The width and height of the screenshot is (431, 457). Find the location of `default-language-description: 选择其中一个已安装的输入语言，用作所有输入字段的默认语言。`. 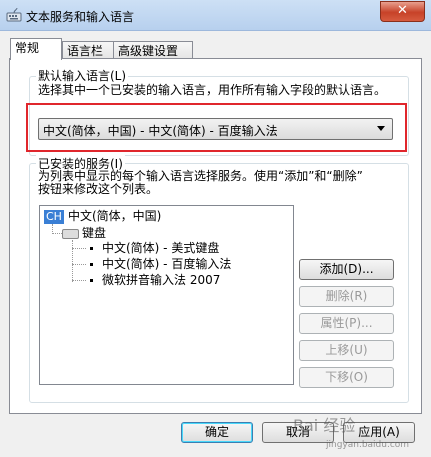

default-language-description: 选择其中一个已安装的输入语言，用作所有输入字段的默认语言。 is located at coordinates (212, 90).